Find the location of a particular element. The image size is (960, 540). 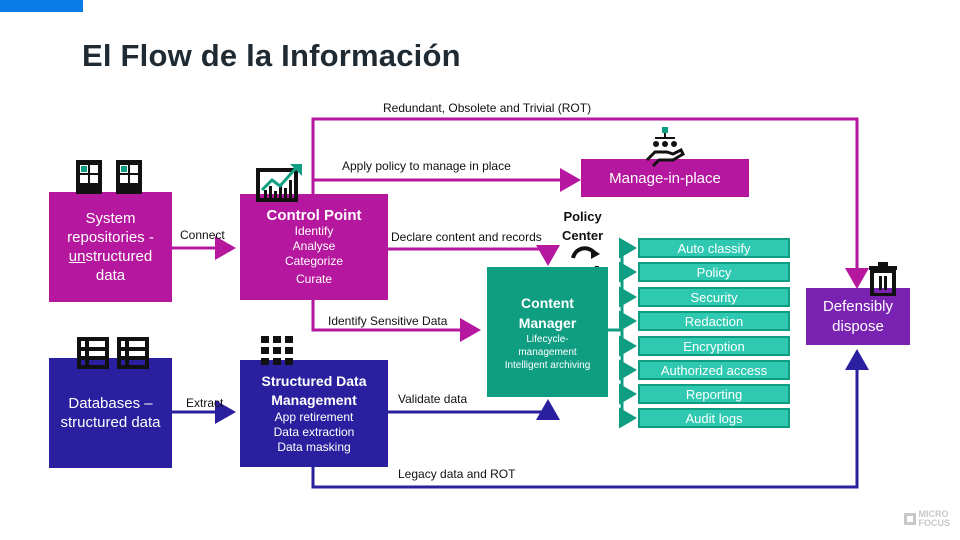

feature-audit-logs: Audit logs is located at coordinates (714, 418).